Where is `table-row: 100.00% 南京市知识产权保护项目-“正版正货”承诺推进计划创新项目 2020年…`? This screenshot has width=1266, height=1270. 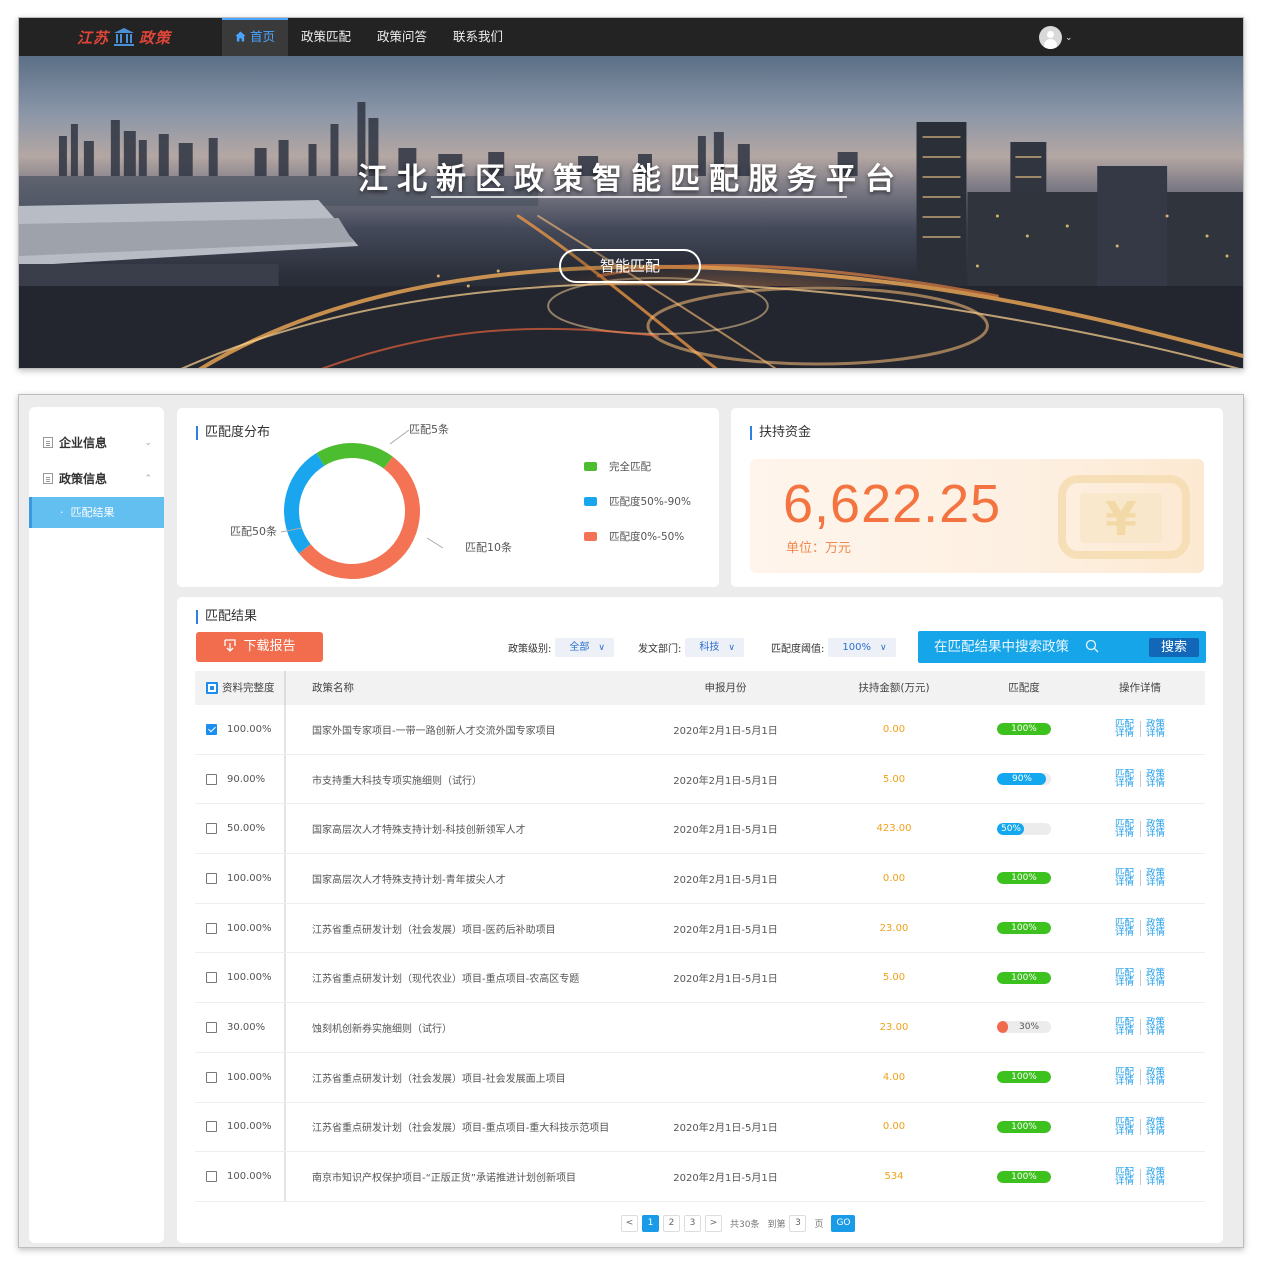
table-row: 100.00% 南京市知识产权保护项目-“正版正货”承诺推进计划创新项目 2020年… is located at coordinates (700, 1177).